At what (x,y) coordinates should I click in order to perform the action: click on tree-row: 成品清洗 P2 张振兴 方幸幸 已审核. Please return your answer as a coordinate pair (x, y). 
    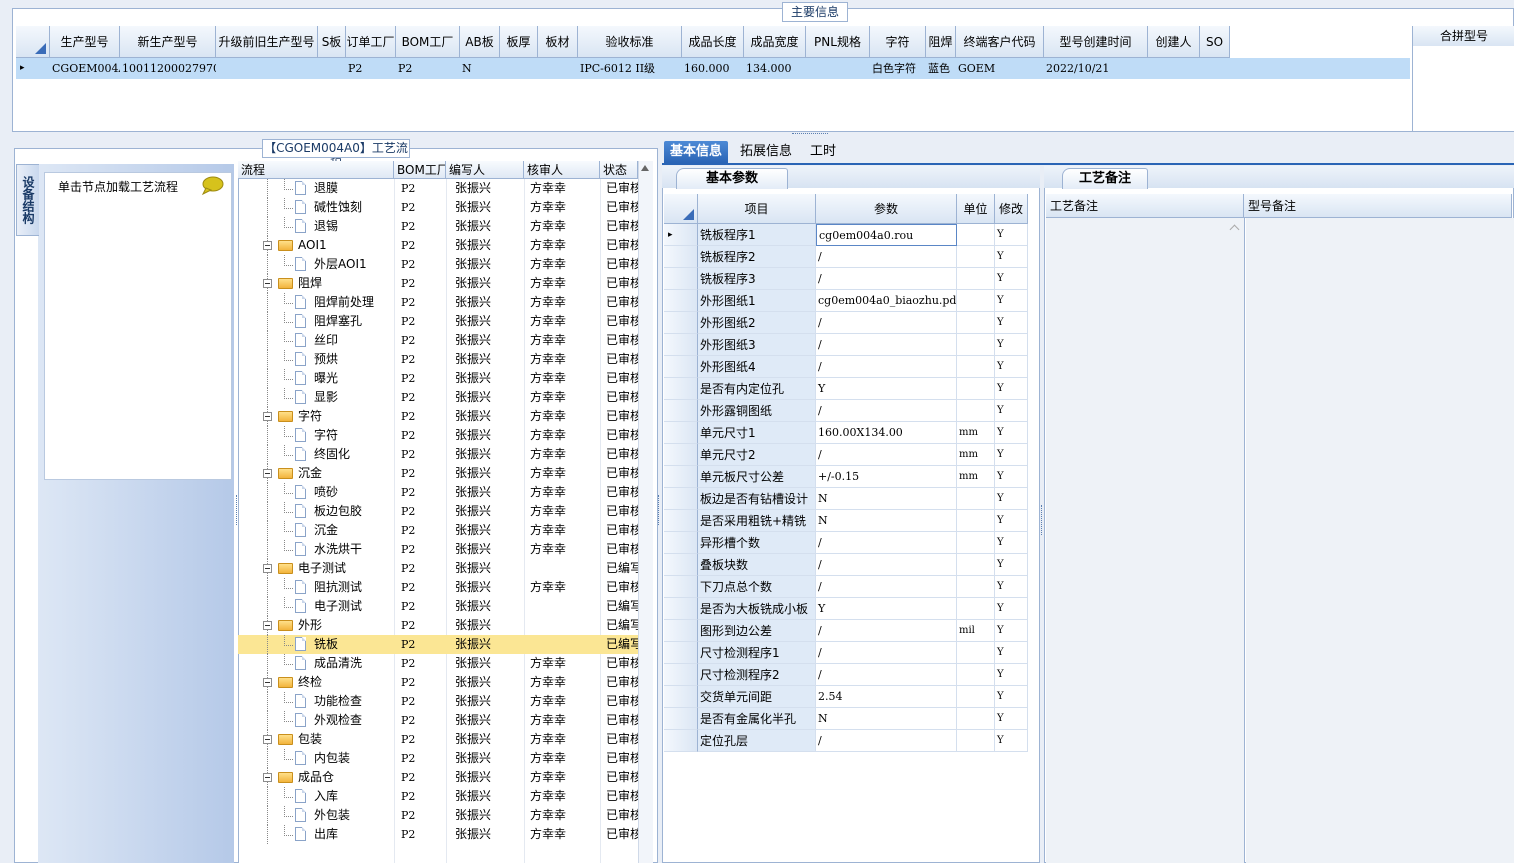
    Looking at the image, I should click on (438, 663).